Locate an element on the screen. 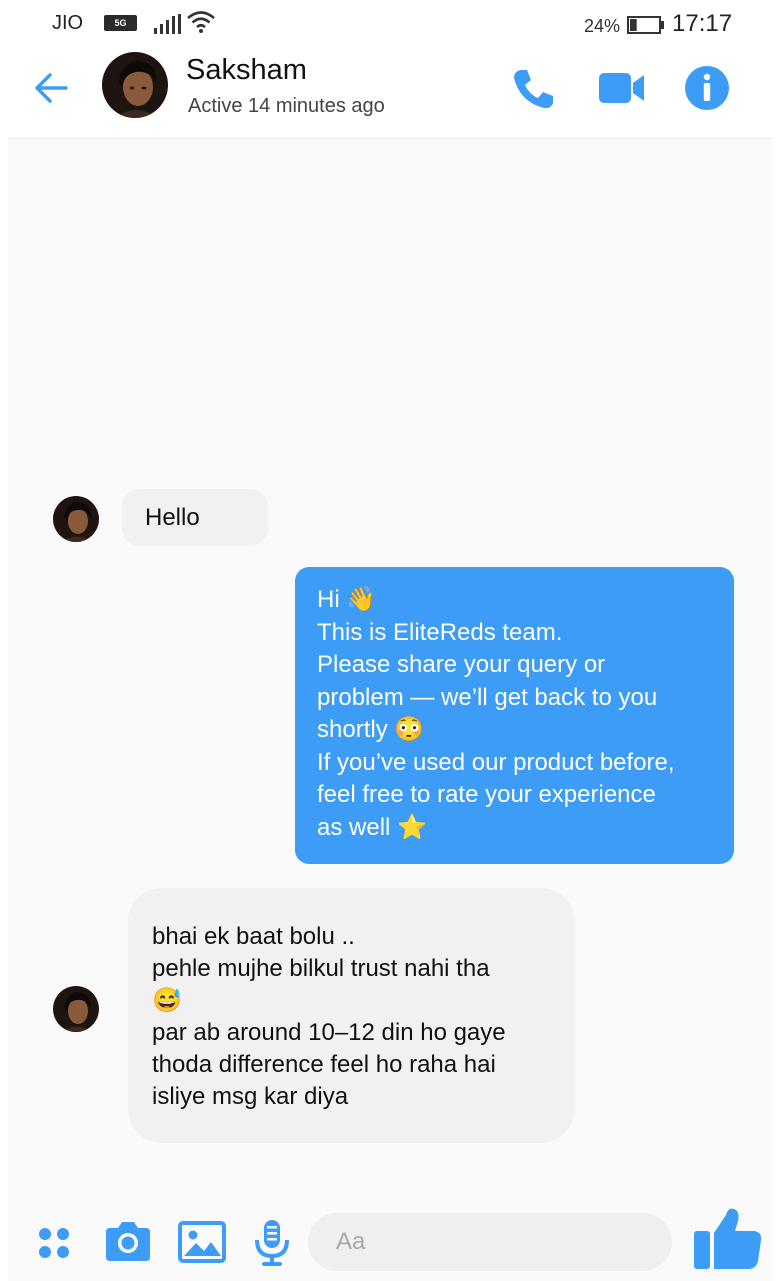  microphone-icon is located at coordinates (272, 1243).